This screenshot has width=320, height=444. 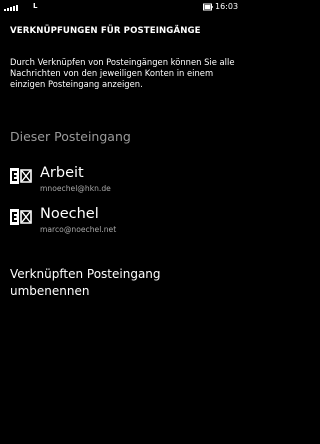 I want to click on signal-strength-icon, so click(x=11, y=8).